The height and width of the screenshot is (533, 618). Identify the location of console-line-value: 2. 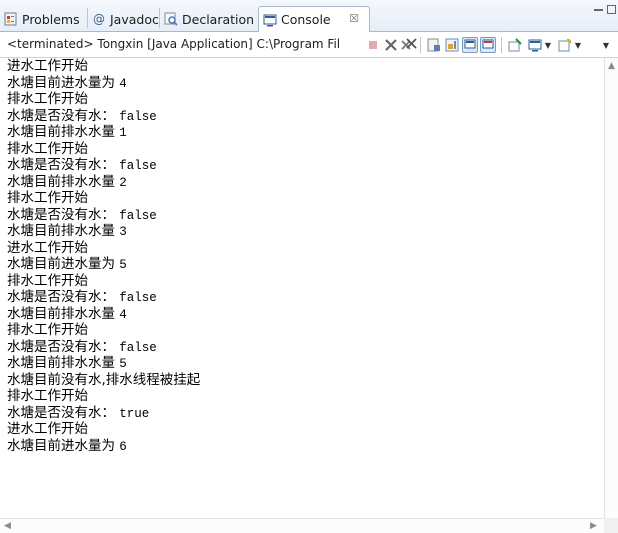
(123, 182).